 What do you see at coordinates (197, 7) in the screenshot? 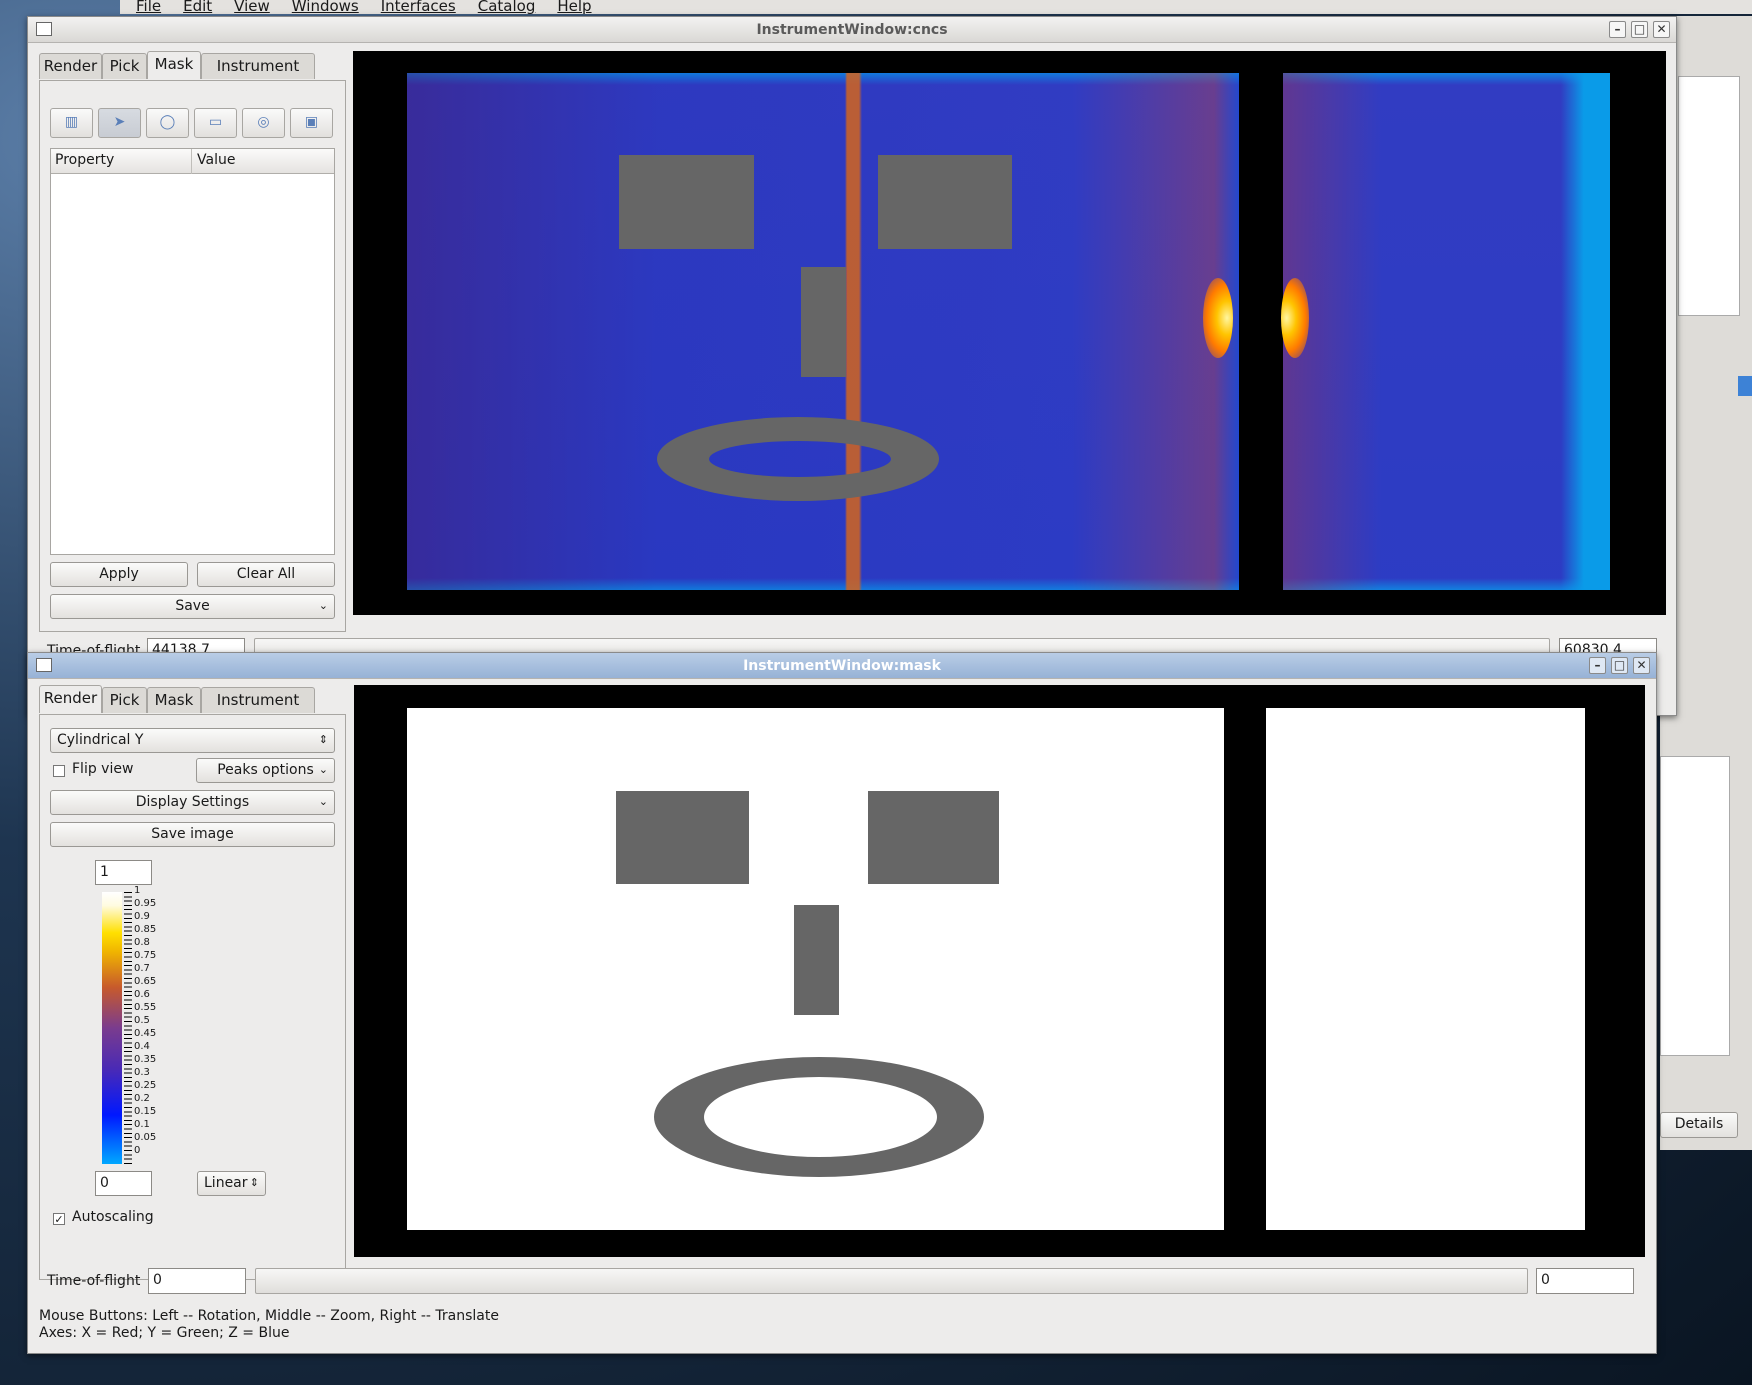
I see `menu-edit: Edit` at bounding box center [197, 7].